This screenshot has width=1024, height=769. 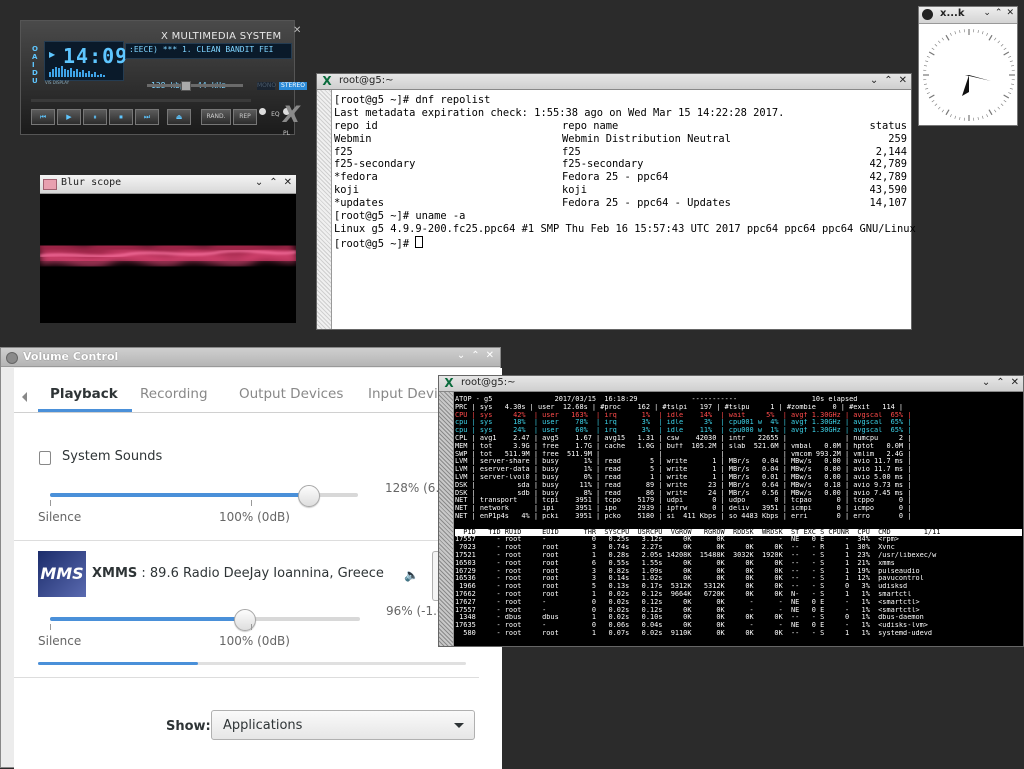 What do you see at coordinates (95, 117) in the screenshot?
I see `pause-button: ⏸` at bounding box center [95, 117].